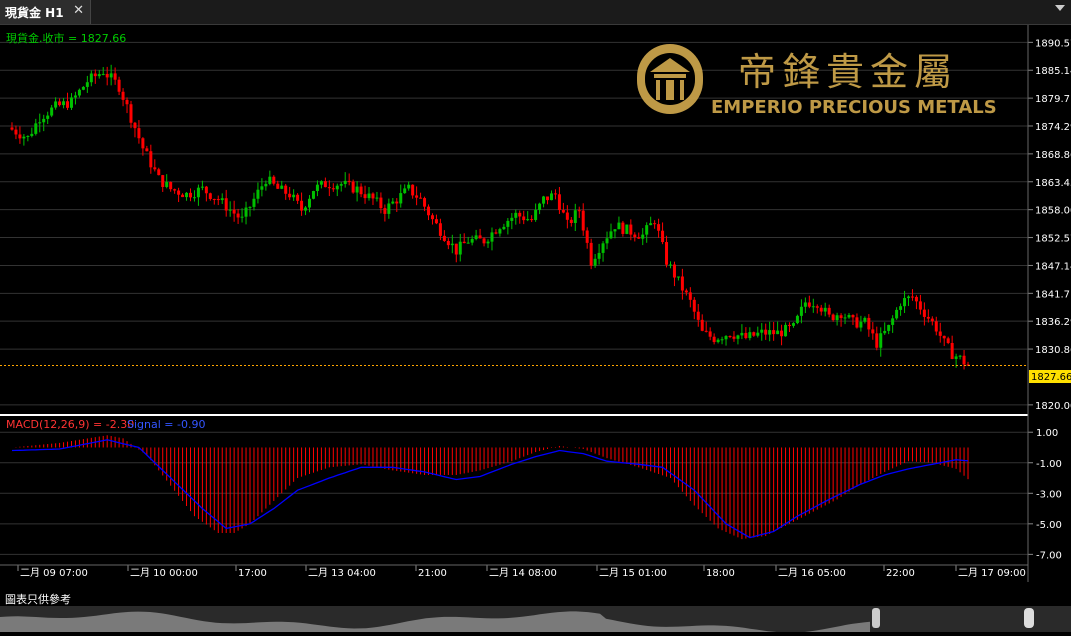  I want to click on price-tick-label: 1847.14, so click(1053, 266).